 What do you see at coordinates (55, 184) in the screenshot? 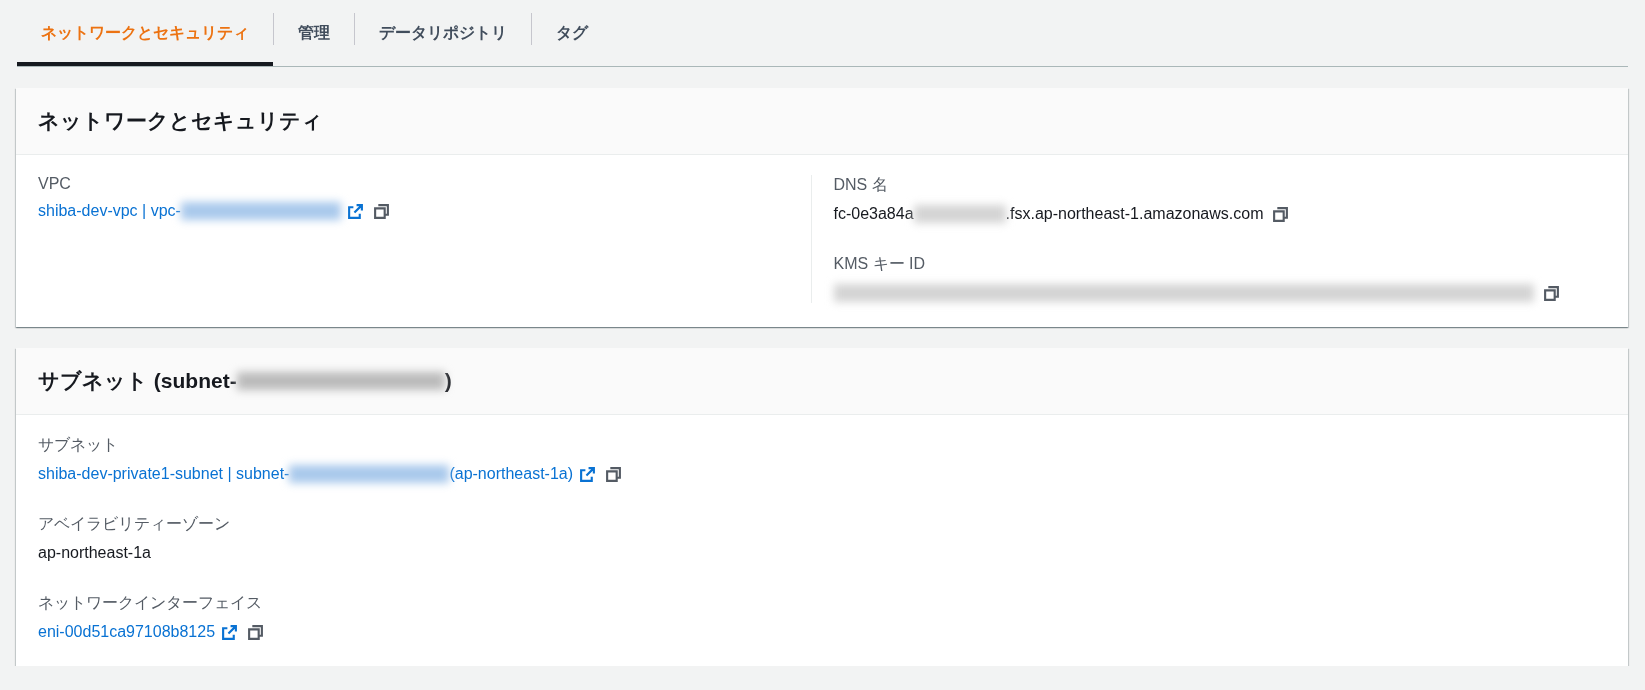
I see `field-label: VPC` at bounding box center [55, 184].